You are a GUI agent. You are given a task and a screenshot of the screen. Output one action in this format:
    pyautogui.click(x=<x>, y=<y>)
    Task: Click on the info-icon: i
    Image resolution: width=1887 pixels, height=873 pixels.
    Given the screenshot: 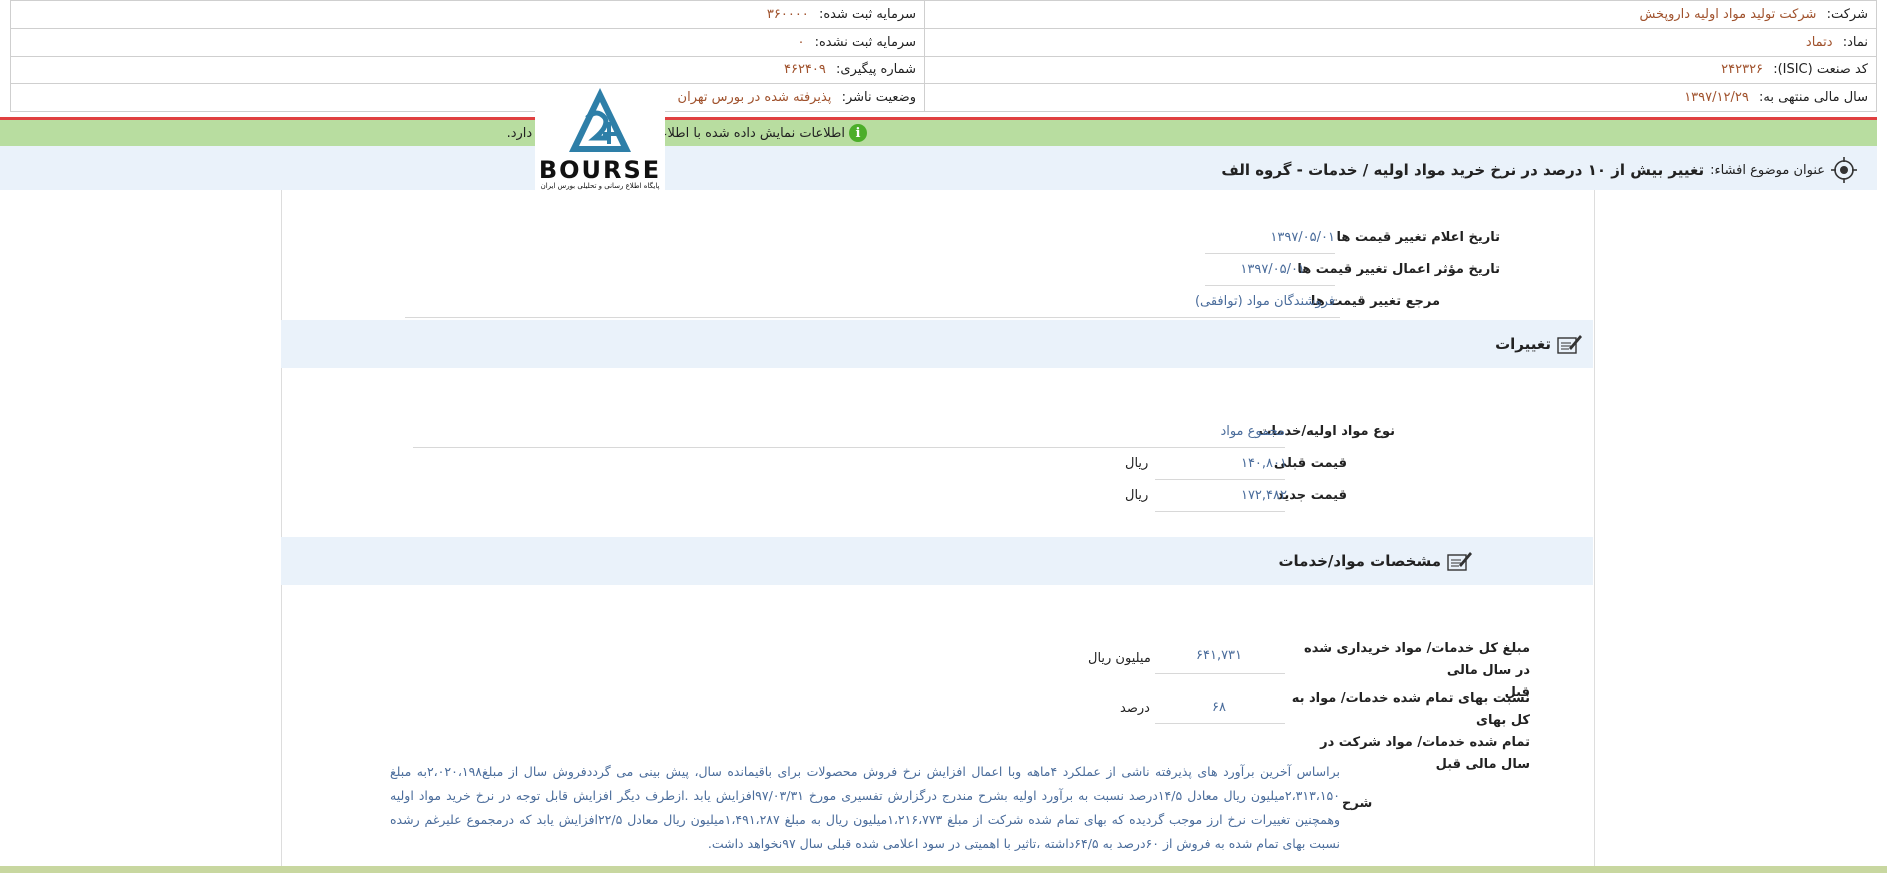 What is the action you would take?
    pyautogui.click(x=858, y=133)
    